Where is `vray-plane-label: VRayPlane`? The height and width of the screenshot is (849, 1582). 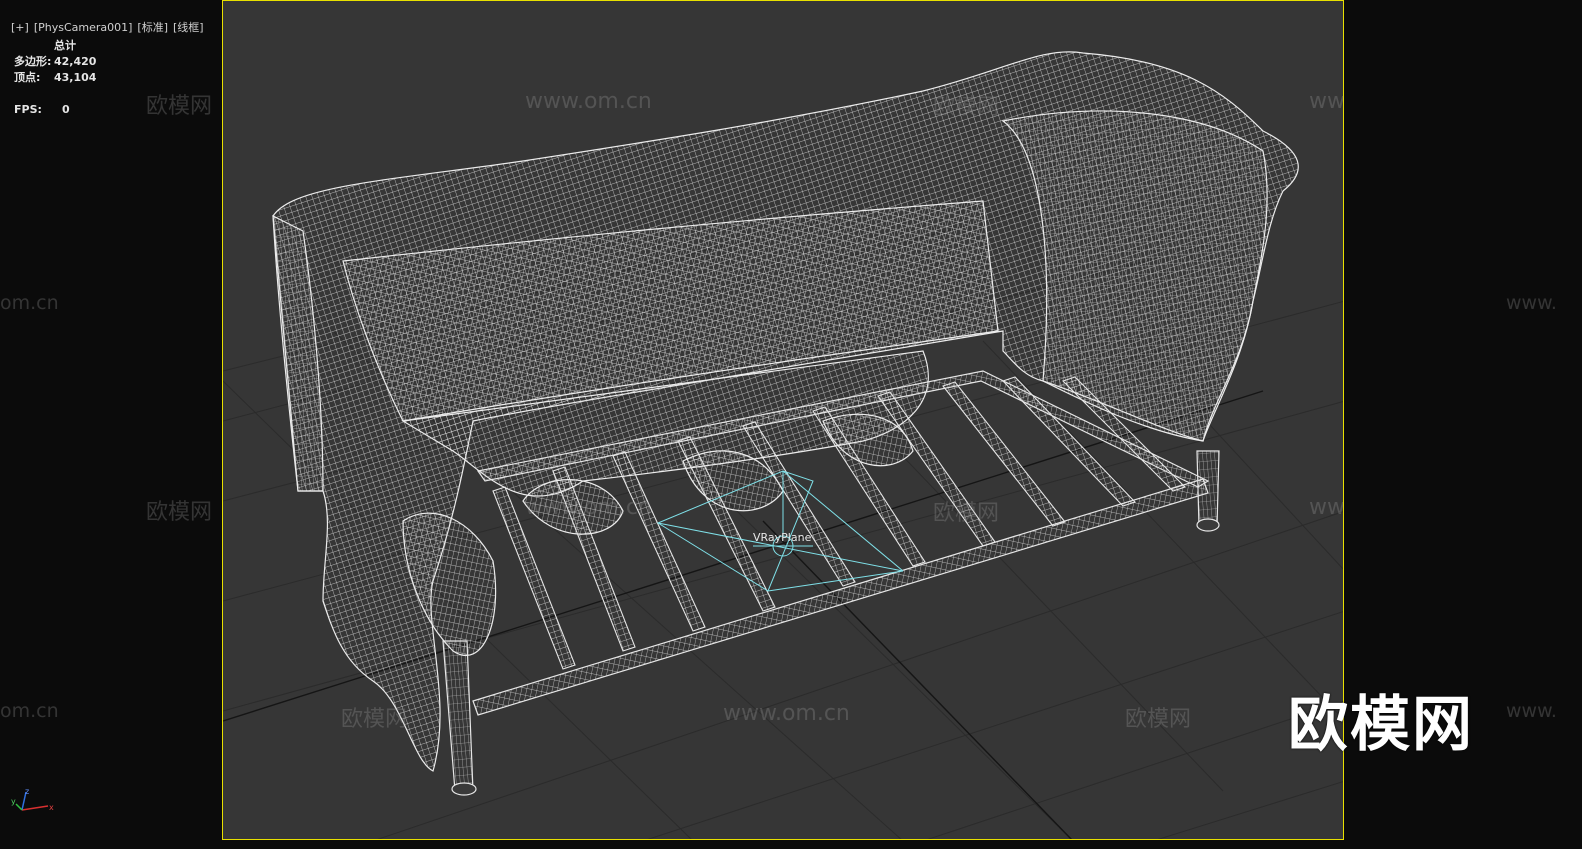 vray-plane-label: VRayPlane is located at coordinates (782, 537).